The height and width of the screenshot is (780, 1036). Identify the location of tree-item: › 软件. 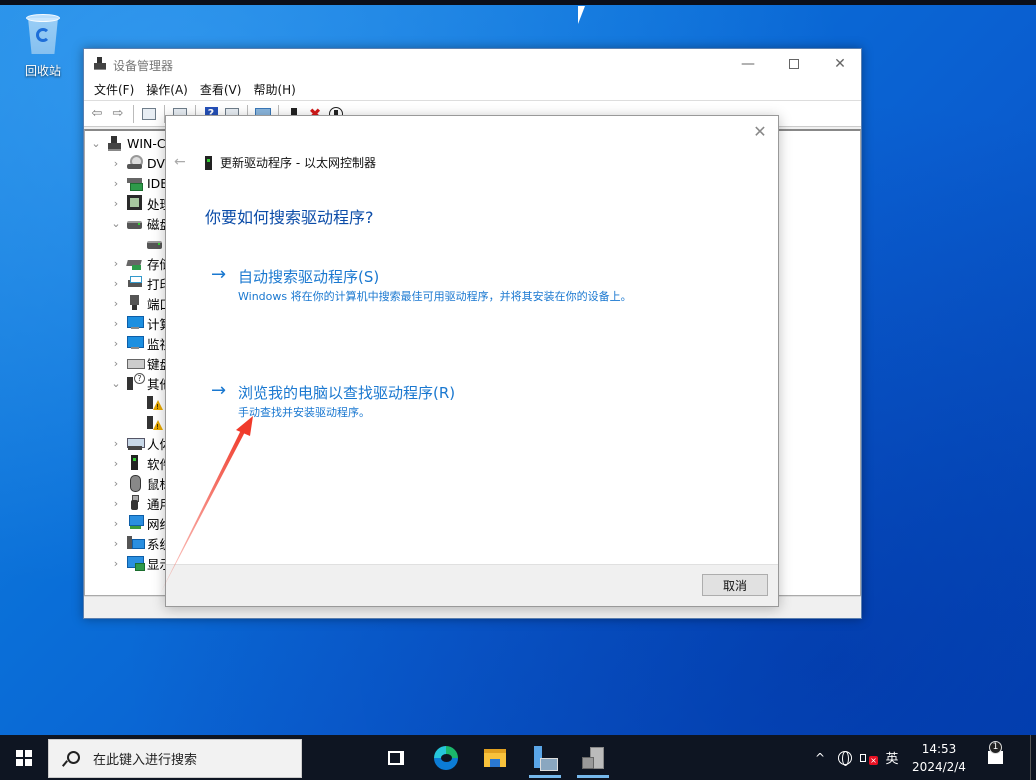
(140, 463).